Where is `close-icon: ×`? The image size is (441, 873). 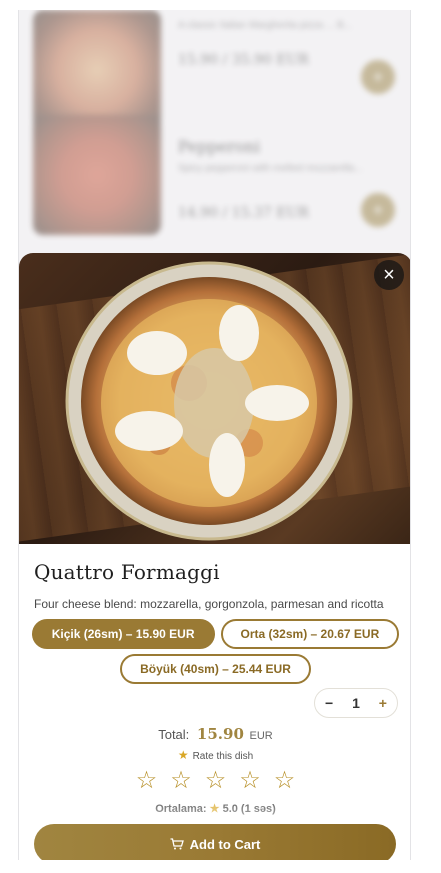
close-icon: × is located at coordinates (389, 275).